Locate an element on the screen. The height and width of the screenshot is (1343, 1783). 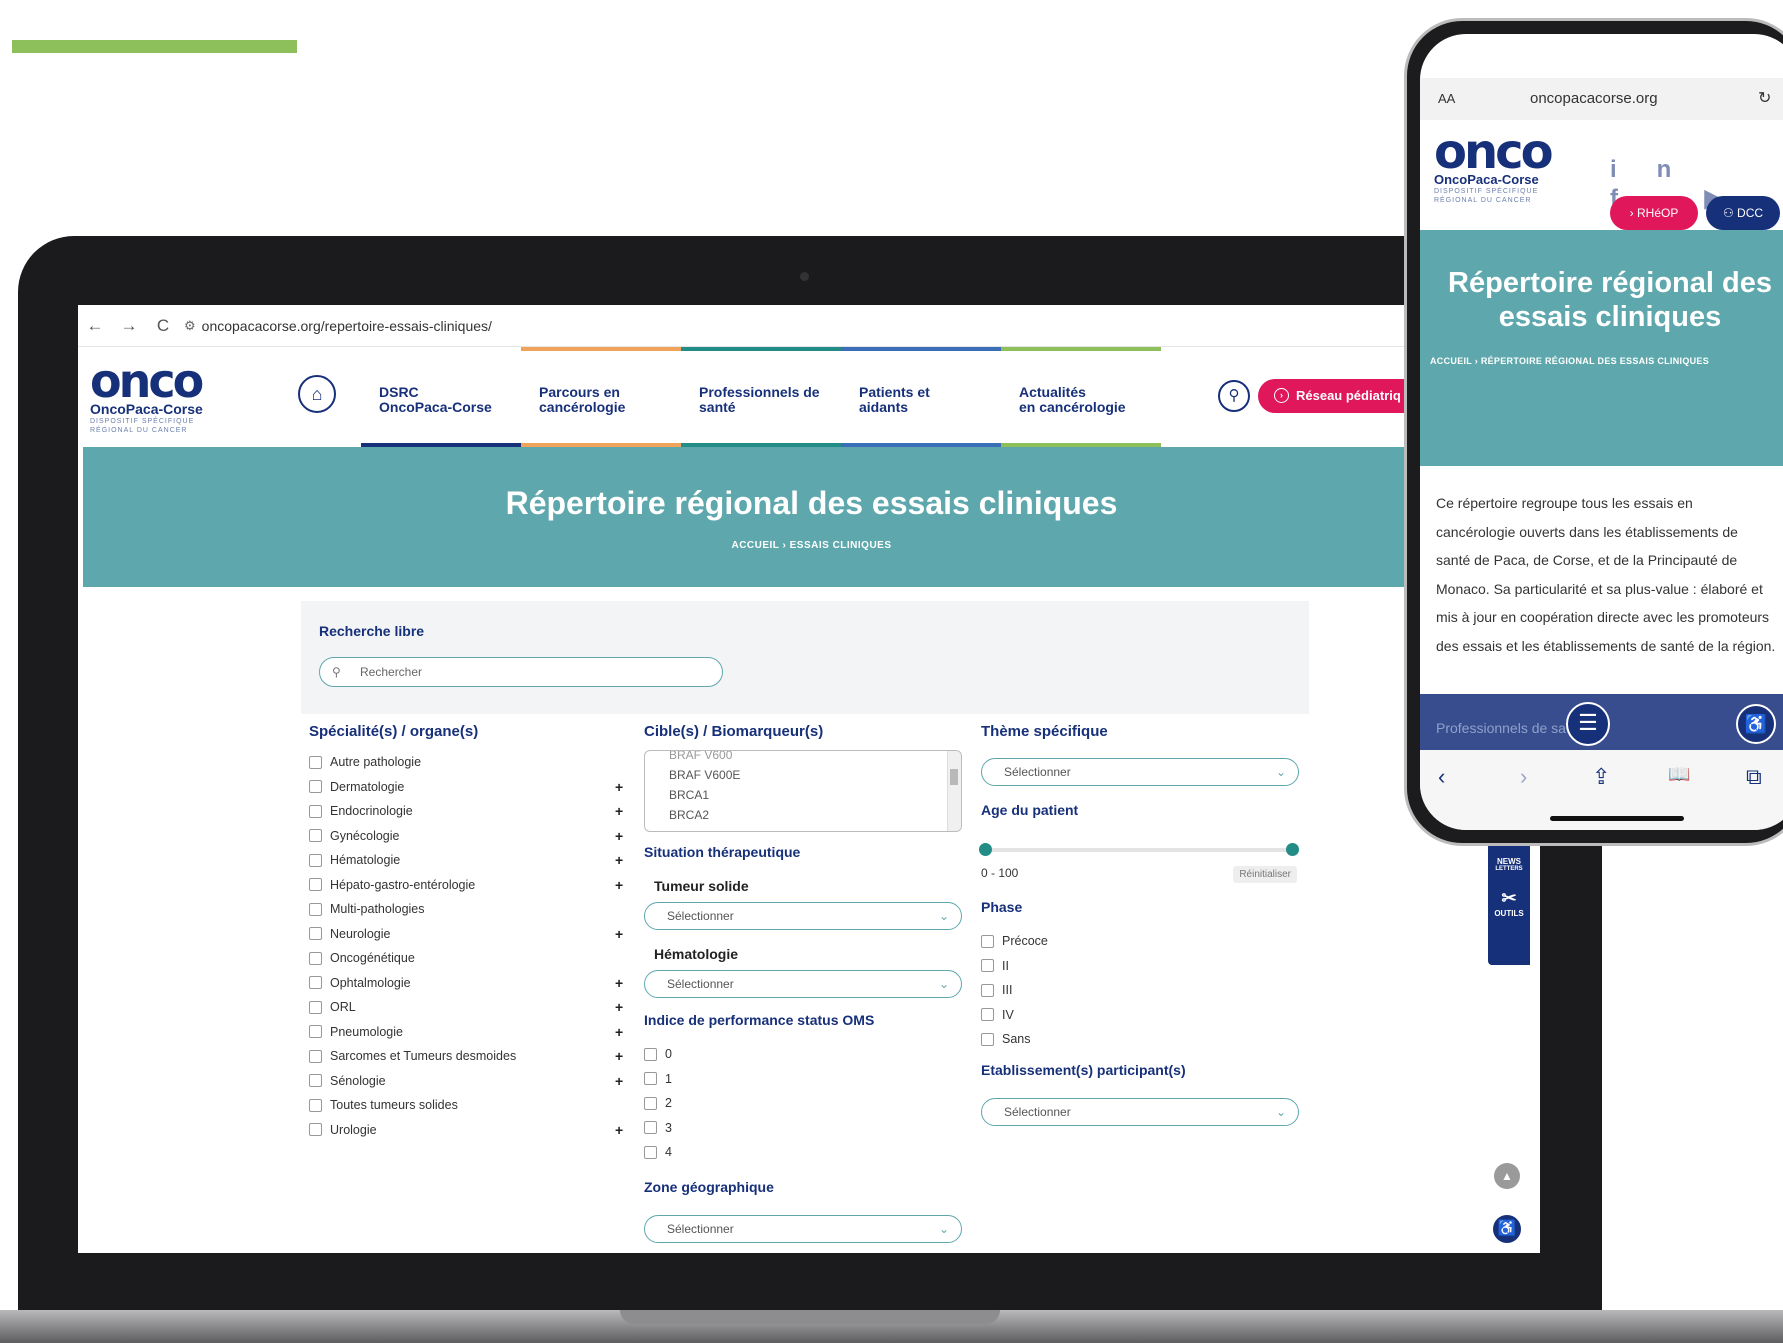
forward-icon: → is located at coordinates (129, 326).